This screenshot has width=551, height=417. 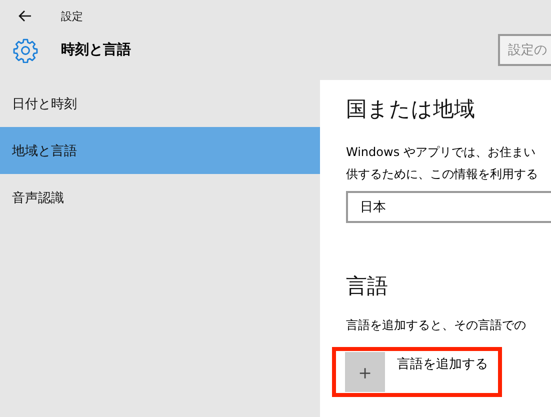 What do you see at coordinates (441, 152) in the screenshot?
I see `description-line: Windows やアプリでは、お住まい` at bounding box center [441, 152].